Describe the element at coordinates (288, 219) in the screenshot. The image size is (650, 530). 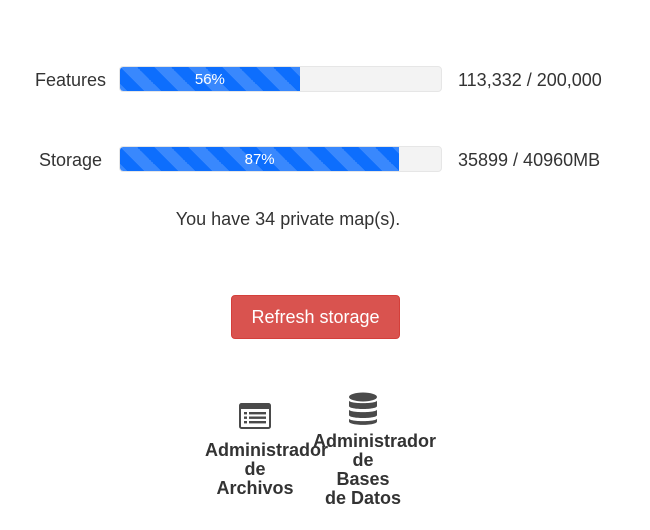
I see `private-maps-note: You have 34 private map(s).` at that location.